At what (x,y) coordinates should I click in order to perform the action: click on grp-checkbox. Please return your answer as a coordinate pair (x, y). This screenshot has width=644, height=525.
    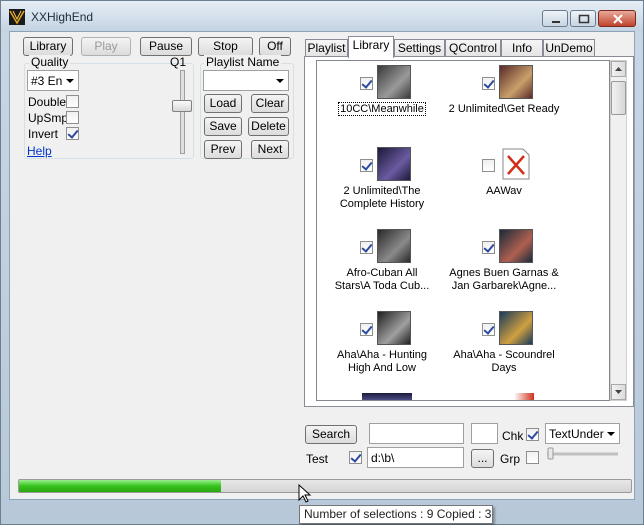
    Looking at the image, I should click on (532, 457).